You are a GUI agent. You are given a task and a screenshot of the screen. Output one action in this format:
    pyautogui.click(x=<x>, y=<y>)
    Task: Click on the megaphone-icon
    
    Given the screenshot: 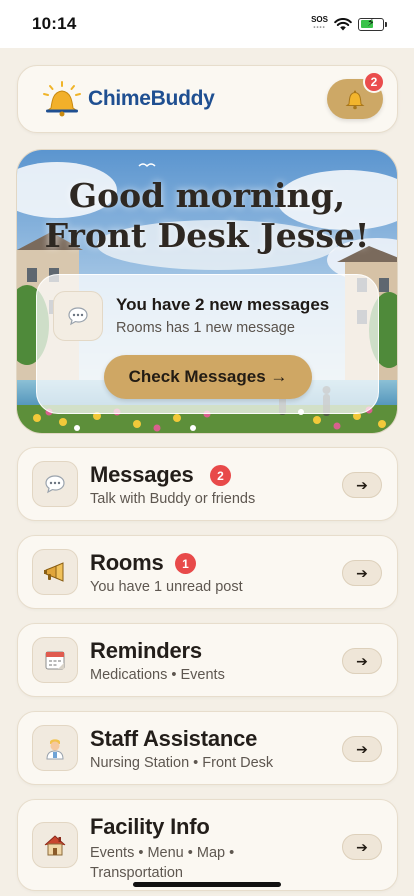 What is the action you would take?
    pyautogui.click(x=55, y=572)
    